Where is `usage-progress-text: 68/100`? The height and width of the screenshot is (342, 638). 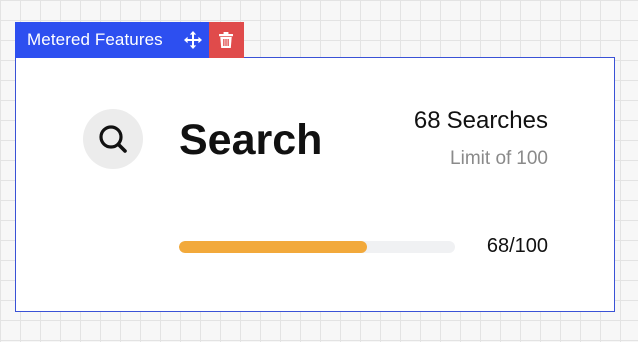 usage-progress-text: 68/100 is located at coordinates (517, 246).